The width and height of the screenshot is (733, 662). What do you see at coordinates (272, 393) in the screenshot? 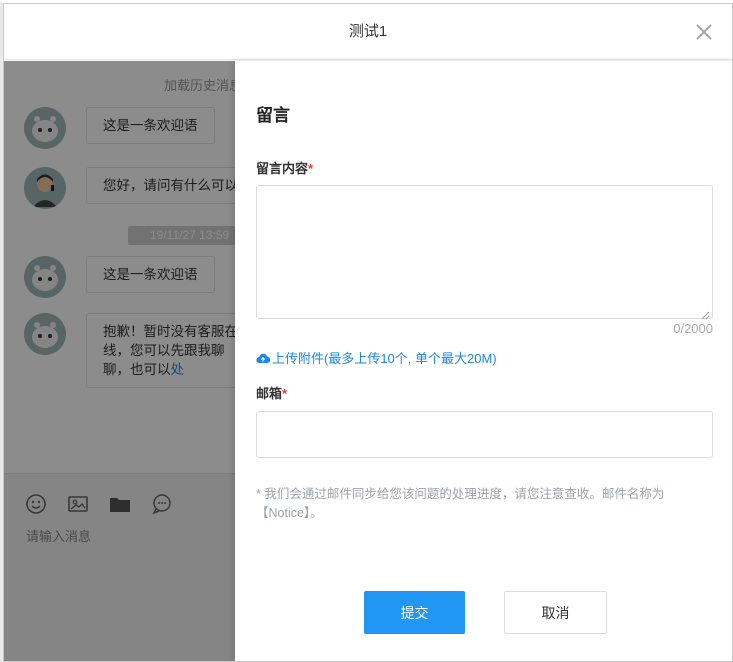
I see `email-label: 邮箱*` at bounding box center [272, 393].